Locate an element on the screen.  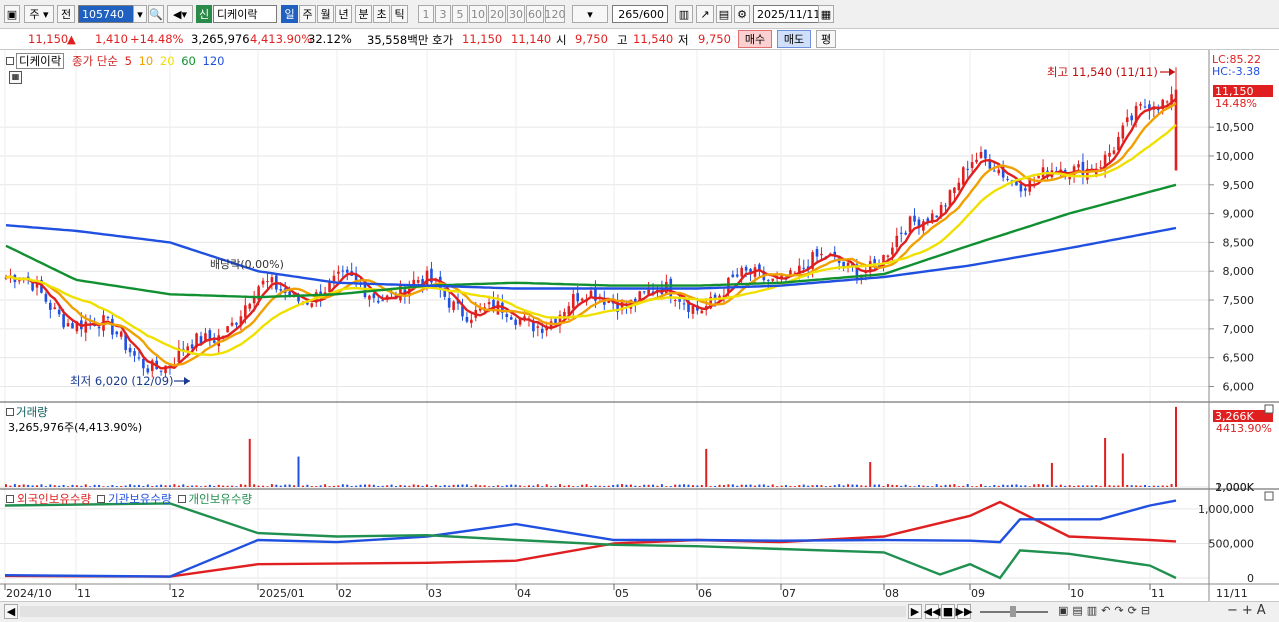
buy-button: 매수 is located at coordinates (755, 39).